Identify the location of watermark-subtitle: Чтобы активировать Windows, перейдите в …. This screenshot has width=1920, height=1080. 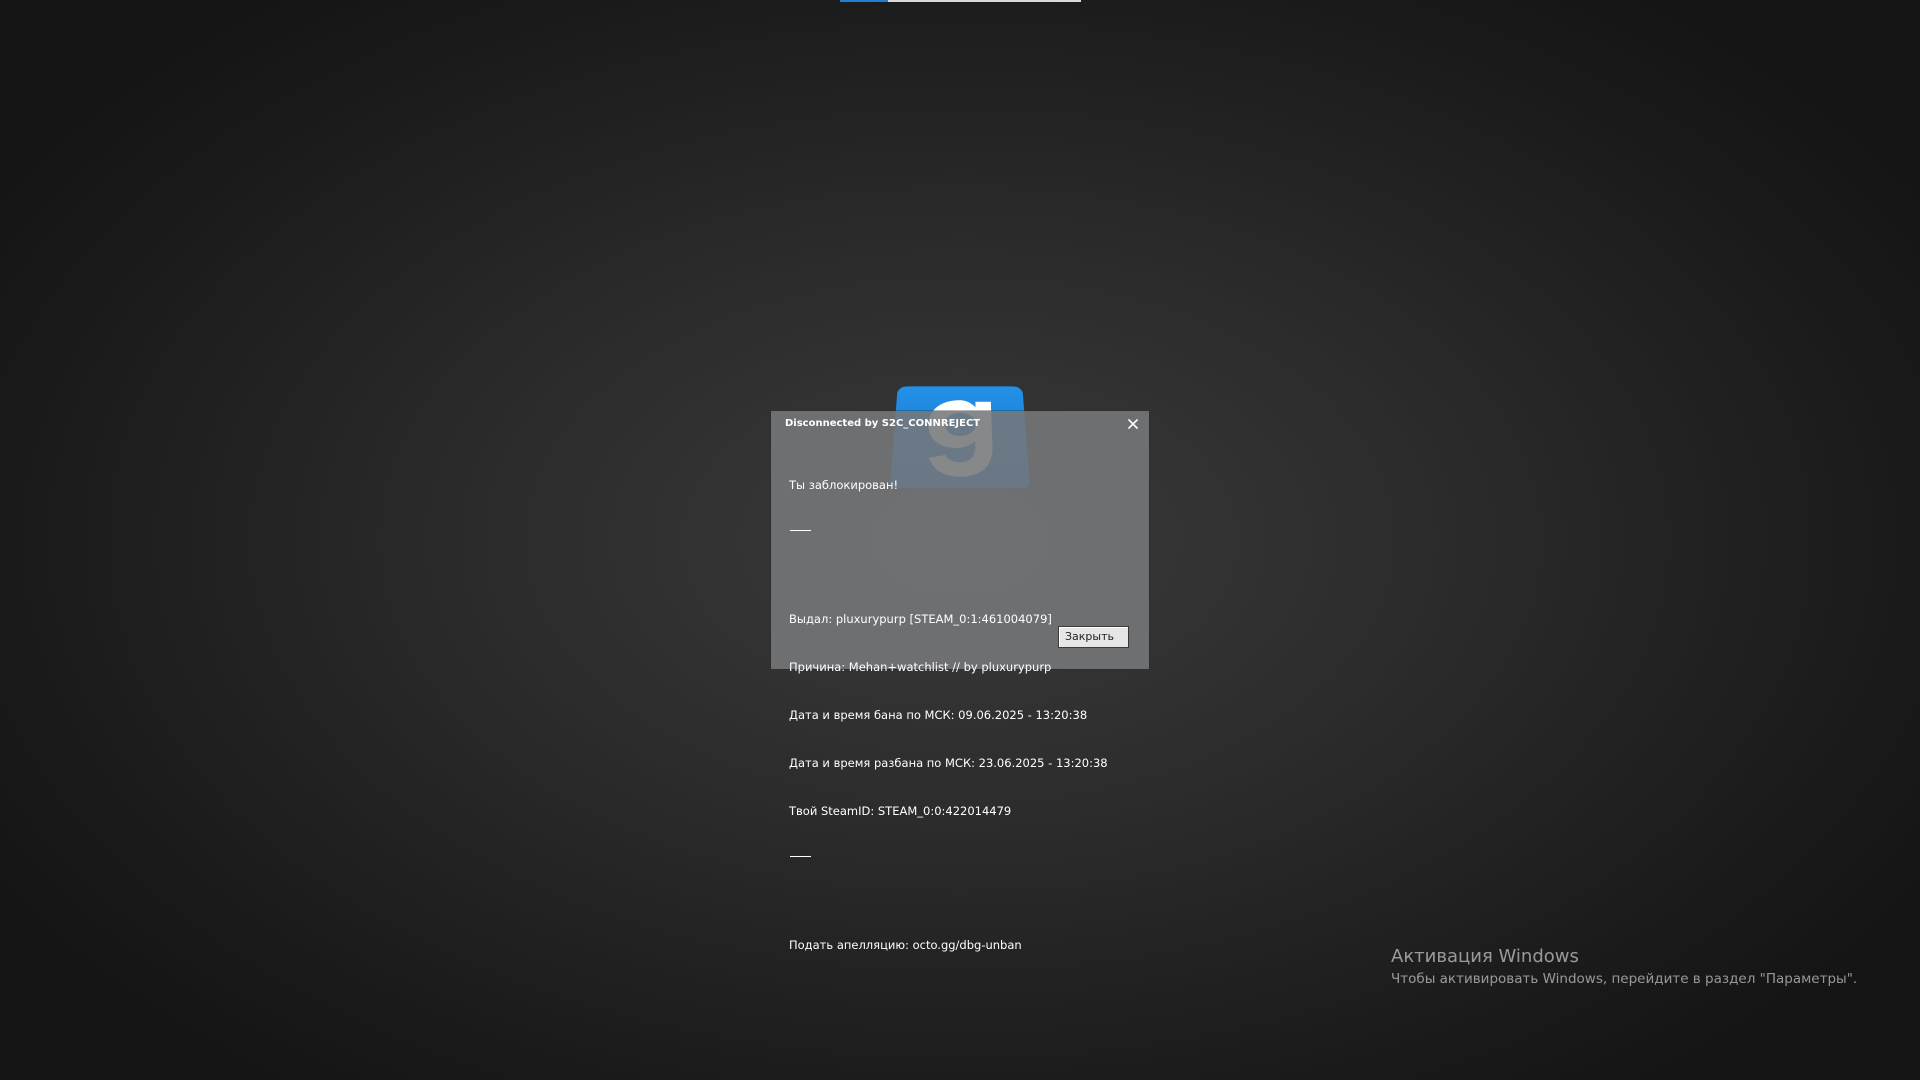
(1624, 979).